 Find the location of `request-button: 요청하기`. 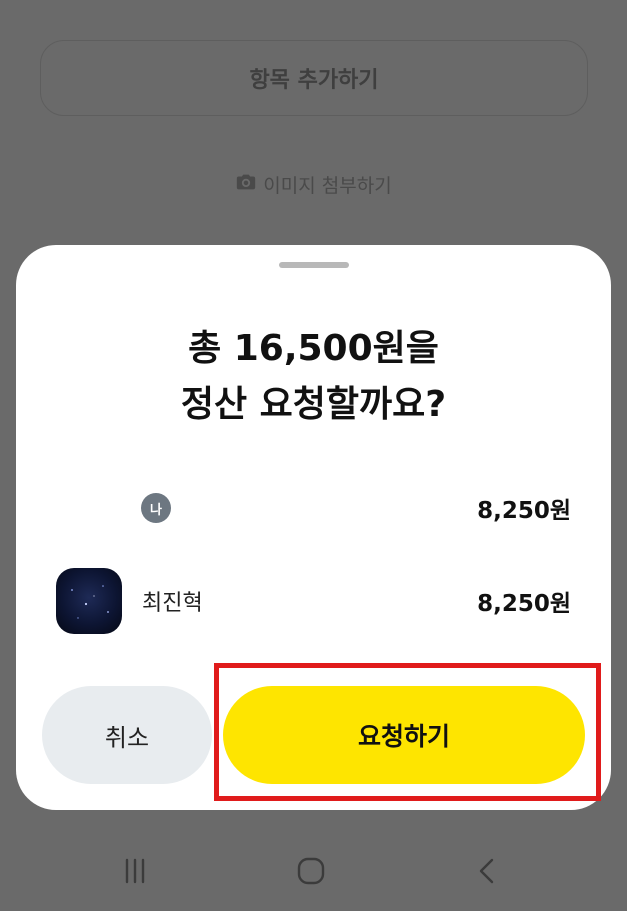

request-button: 요청하기 is located at coordinates (404, 735).